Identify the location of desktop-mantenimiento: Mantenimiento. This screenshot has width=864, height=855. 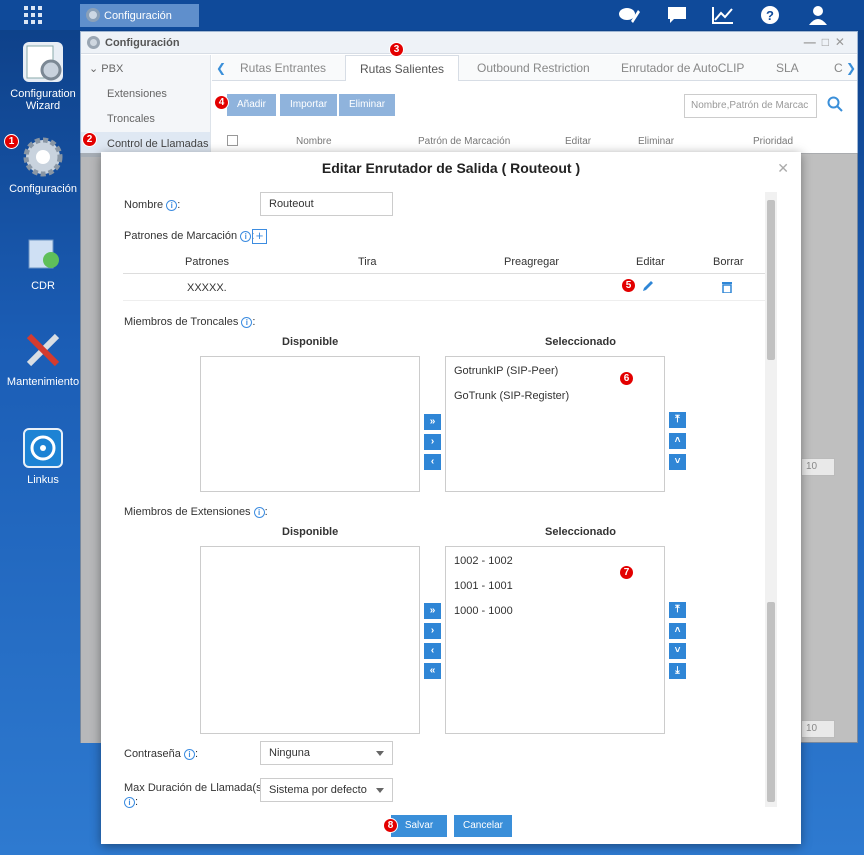
(43, 359).